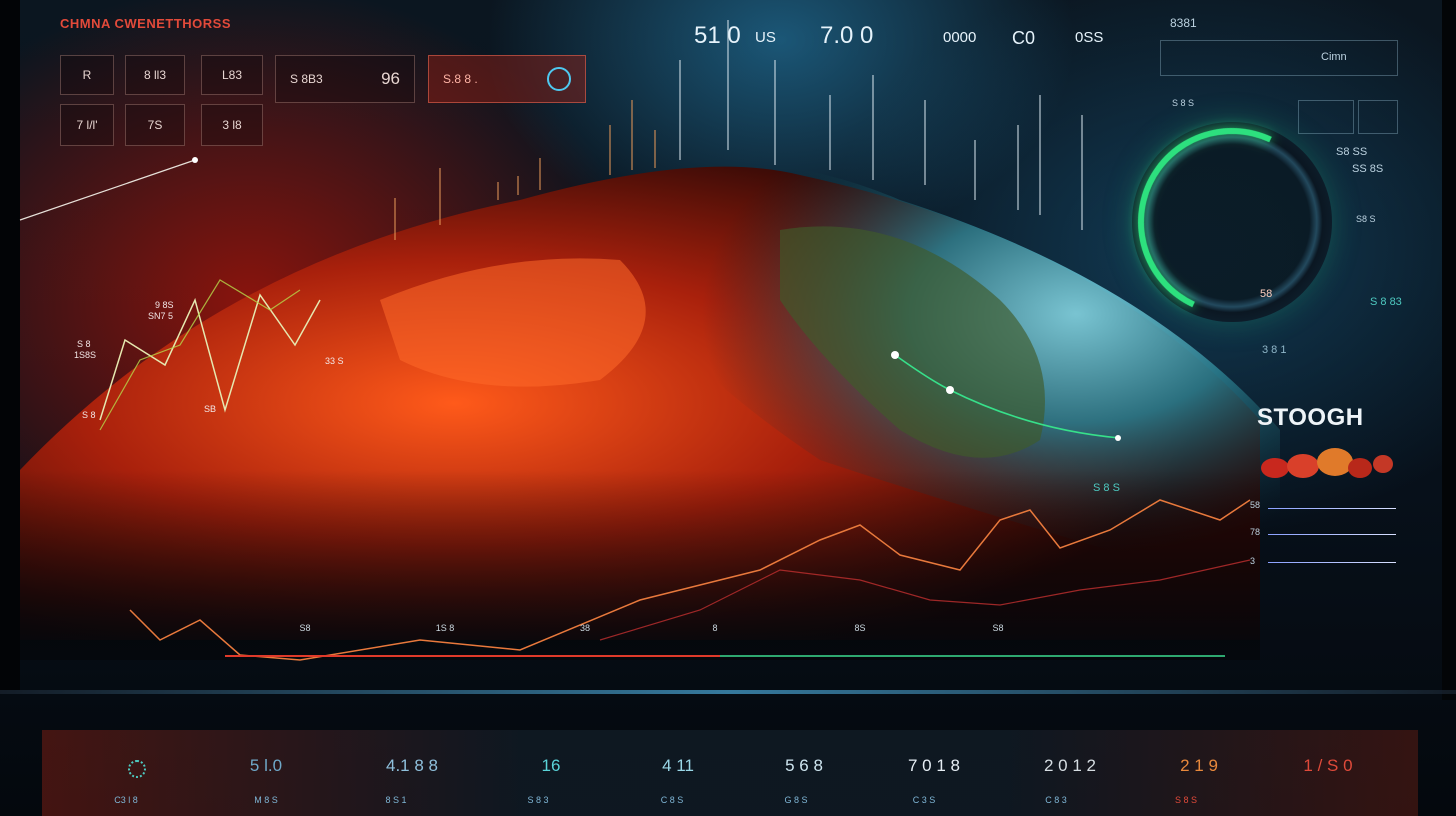 The image size is (1456, 816). Describe the element at coordinates (1056, 800) in the screenshot. I see `bottom-stat-label-8: C 8 3` at that location.